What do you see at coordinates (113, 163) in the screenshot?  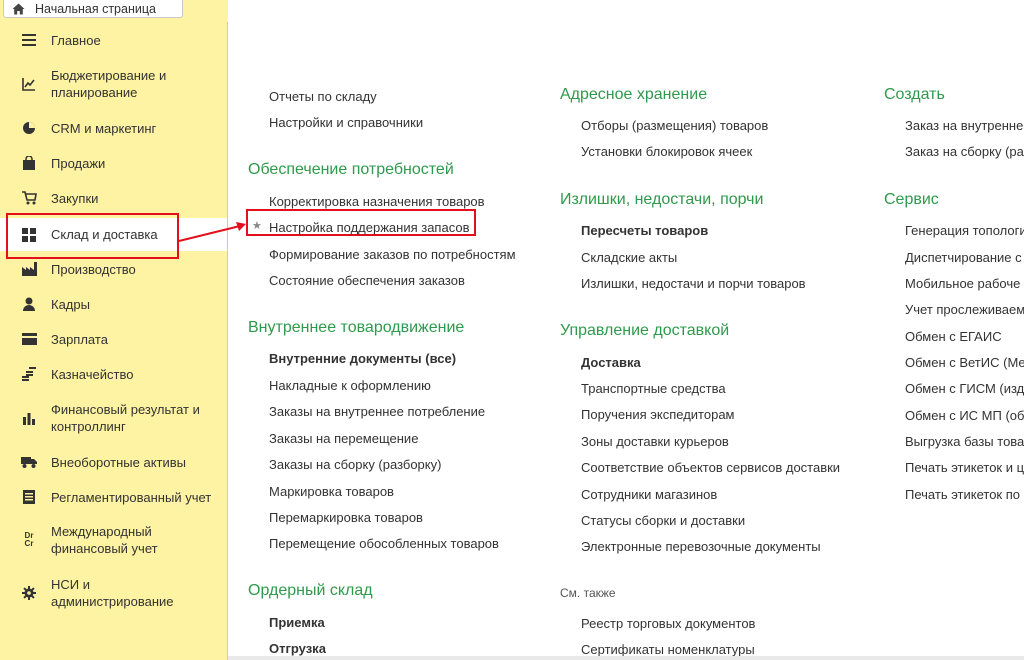 I see `sidebar-item-sales: Продажи` at bounding box center [113, 163].